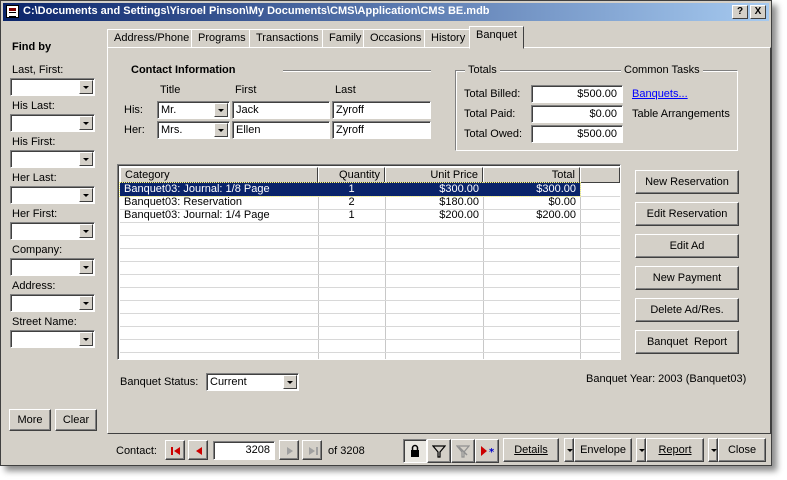 This screenshot has height=480, width=787. What do you see at coordinates (76, 420) in the screenshot?
I see `clear-button: Clear` at bounding box center [76, 420].